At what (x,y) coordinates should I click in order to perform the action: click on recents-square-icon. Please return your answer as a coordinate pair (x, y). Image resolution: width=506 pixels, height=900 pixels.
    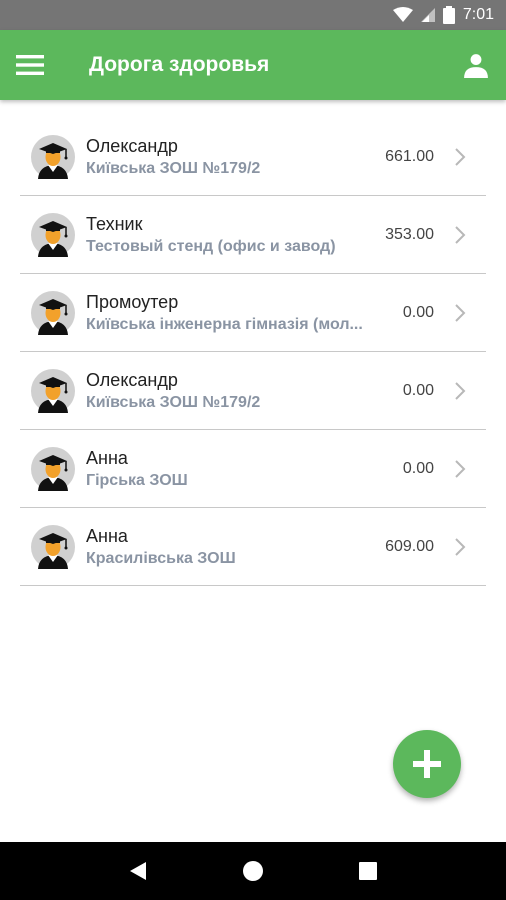
    Looking at the image, I should click on (368, 871).